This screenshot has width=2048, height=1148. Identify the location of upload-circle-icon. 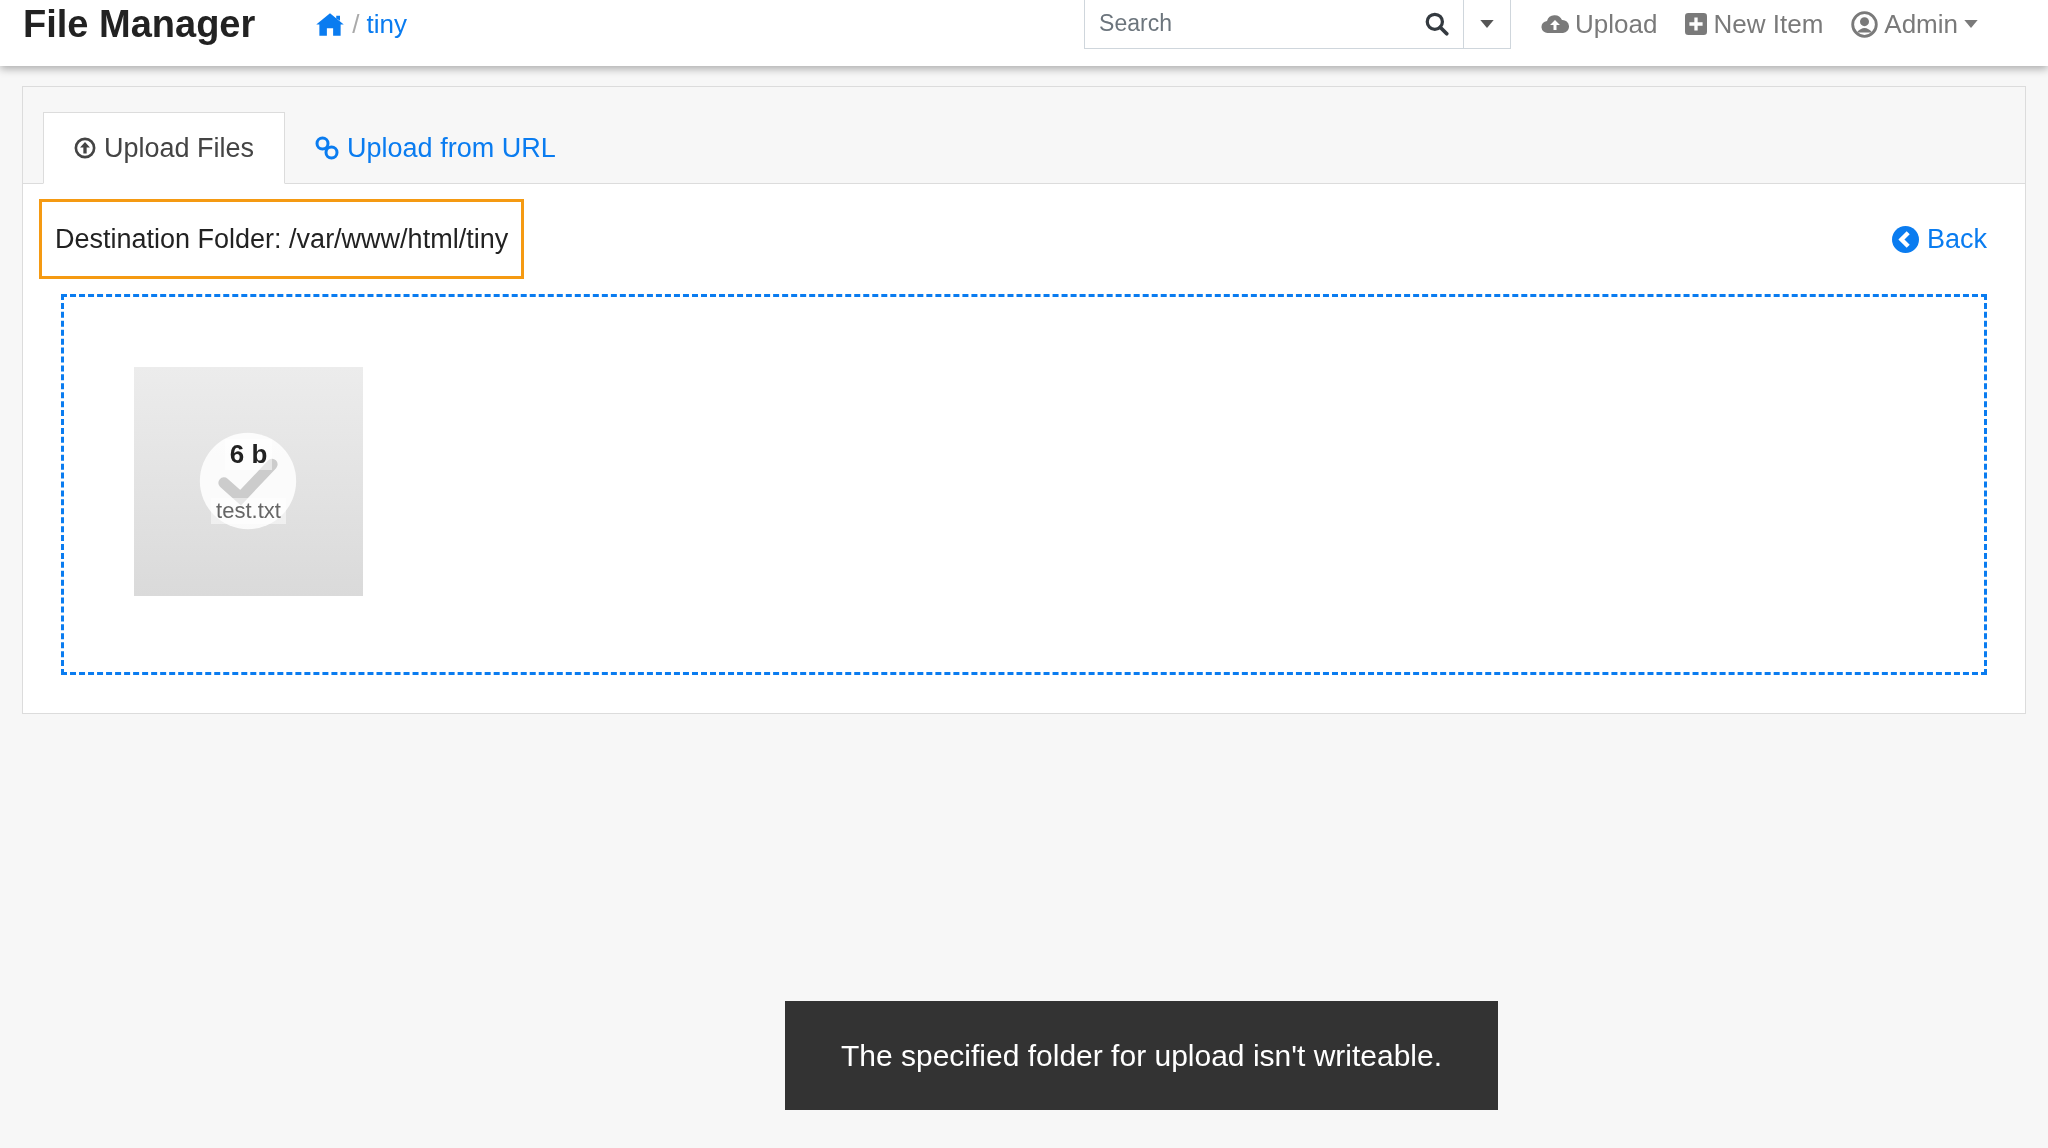
(85, 148).